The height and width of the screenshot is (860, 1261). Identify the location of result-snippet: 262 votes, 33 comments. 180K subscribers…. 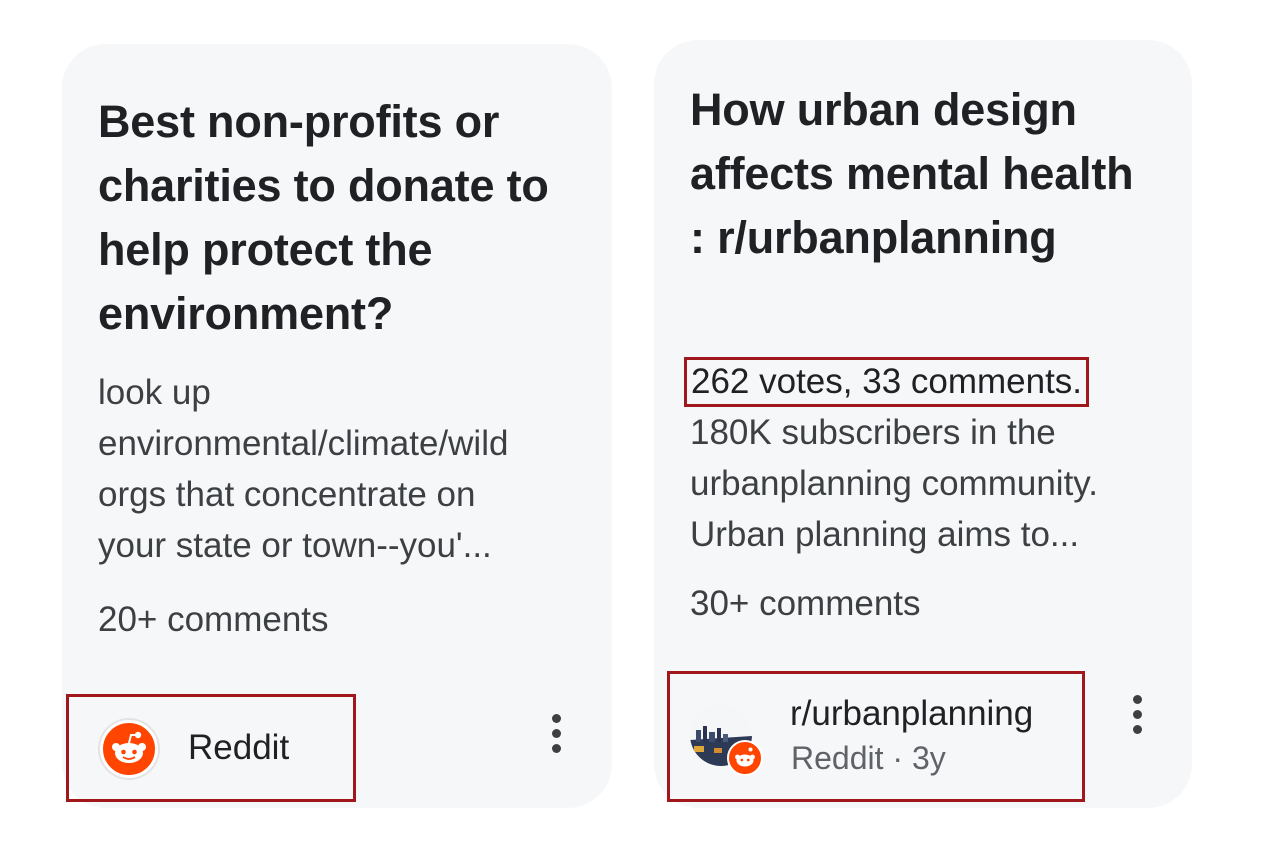
(917, 458).